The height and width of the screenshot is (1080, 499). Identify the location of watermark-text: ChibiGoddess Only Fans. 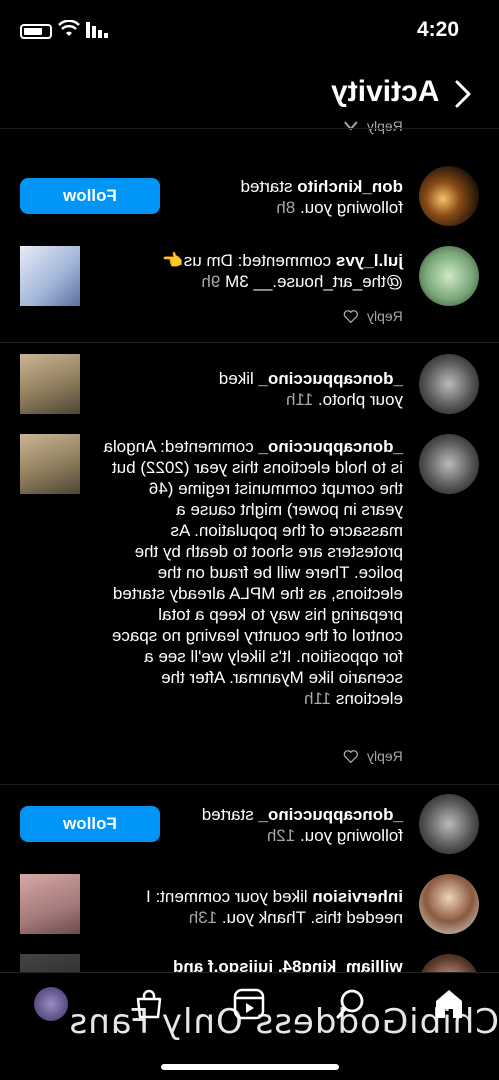
(283, 1022).